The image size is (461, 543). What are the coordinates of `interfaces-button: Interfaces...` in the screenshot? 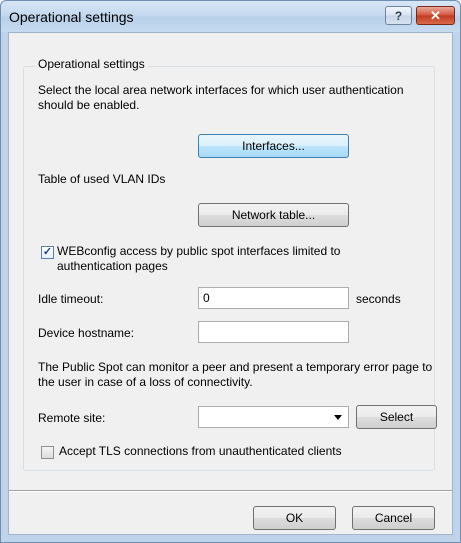 It's located at (273, 146).